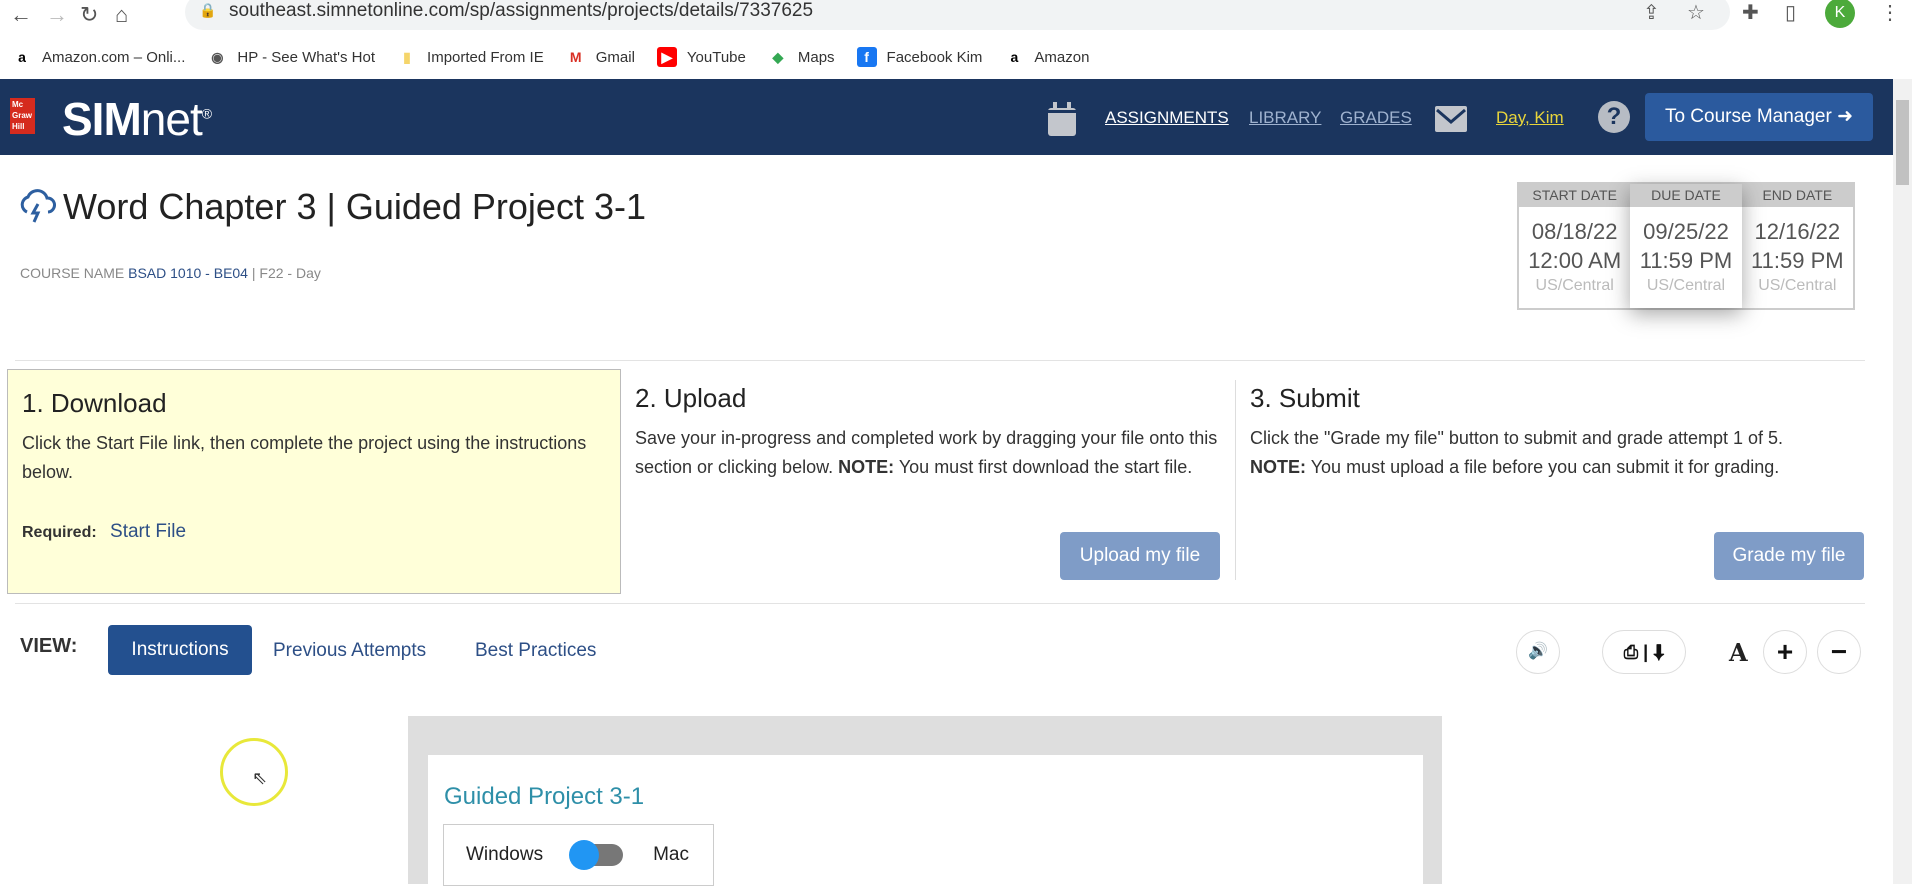  I want to click on logo-bold: SIM, so click(102, 119).